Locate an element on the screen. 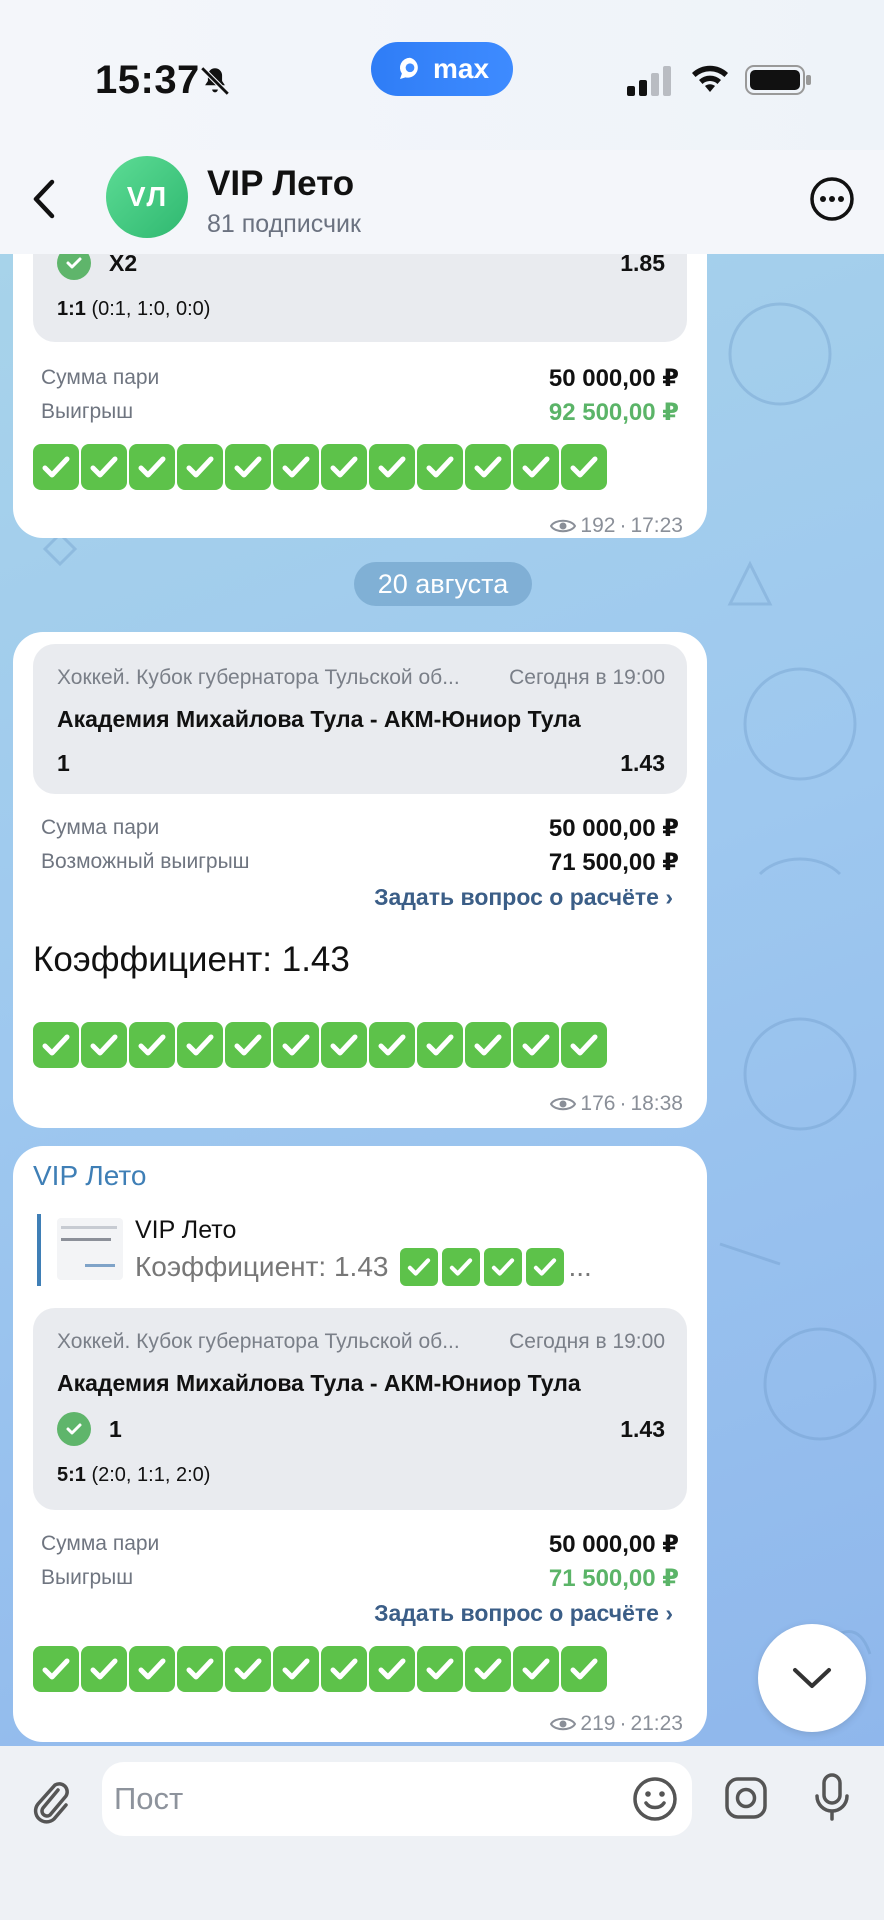 The height and width of the screenshot is (1920, 884). chevron-left-icon is located at coordinates (43, 199).